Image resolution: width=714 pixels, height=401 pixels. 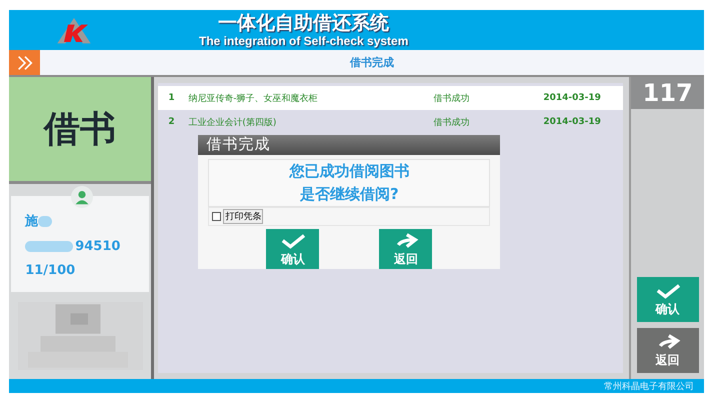 What do you see at coordinates (238, 144) in the screenshot?
I see `dialog-title: 借书完成` at bounding box center [238, 144].